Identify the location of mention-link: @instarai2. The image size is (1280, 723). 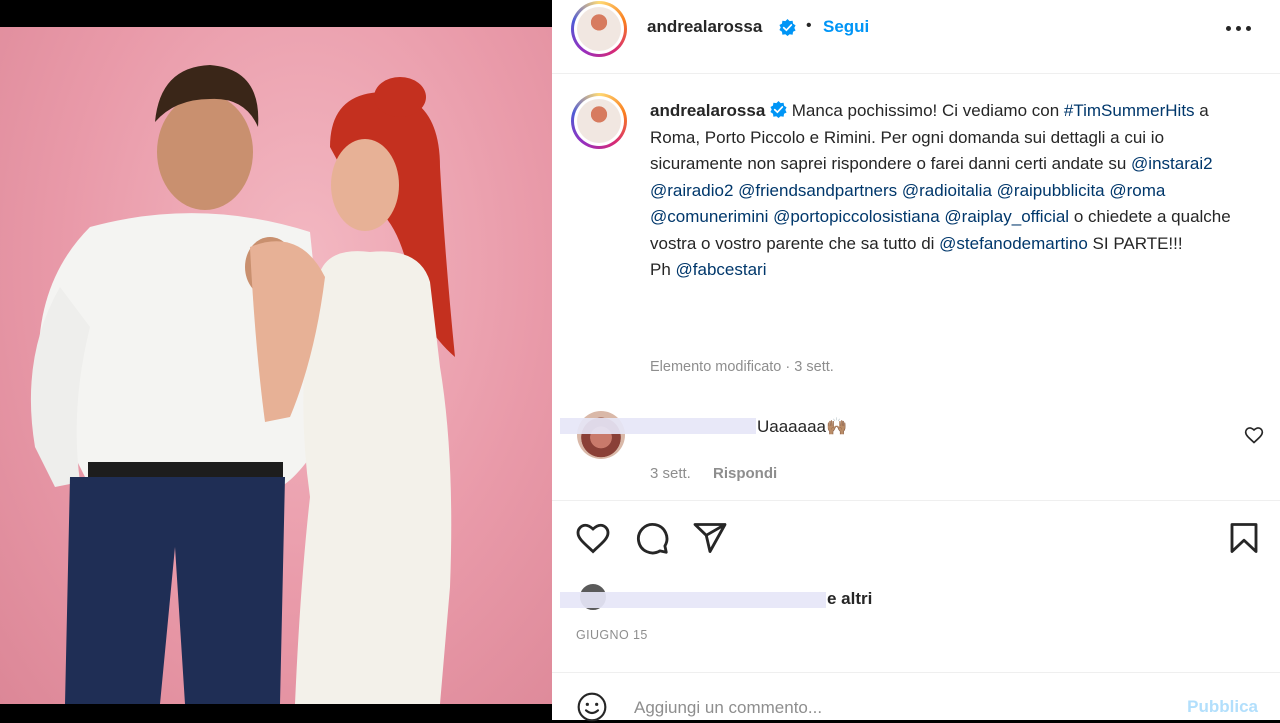
(1172, 163).